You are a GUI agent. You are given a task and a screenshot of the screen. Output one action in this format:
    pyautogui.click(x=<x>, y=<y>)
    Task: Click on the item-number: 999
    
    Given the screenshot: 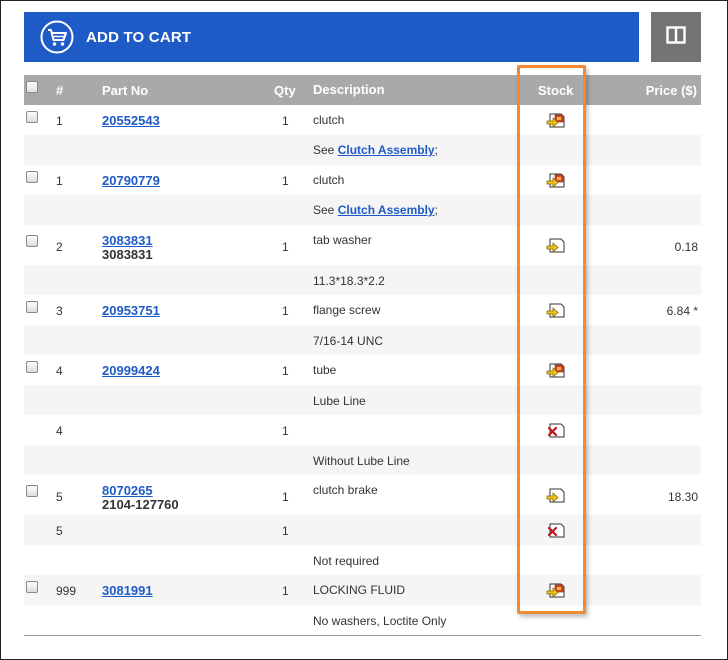 What is the action you would take?
    pyautogui.click(x=66, y=591)
    